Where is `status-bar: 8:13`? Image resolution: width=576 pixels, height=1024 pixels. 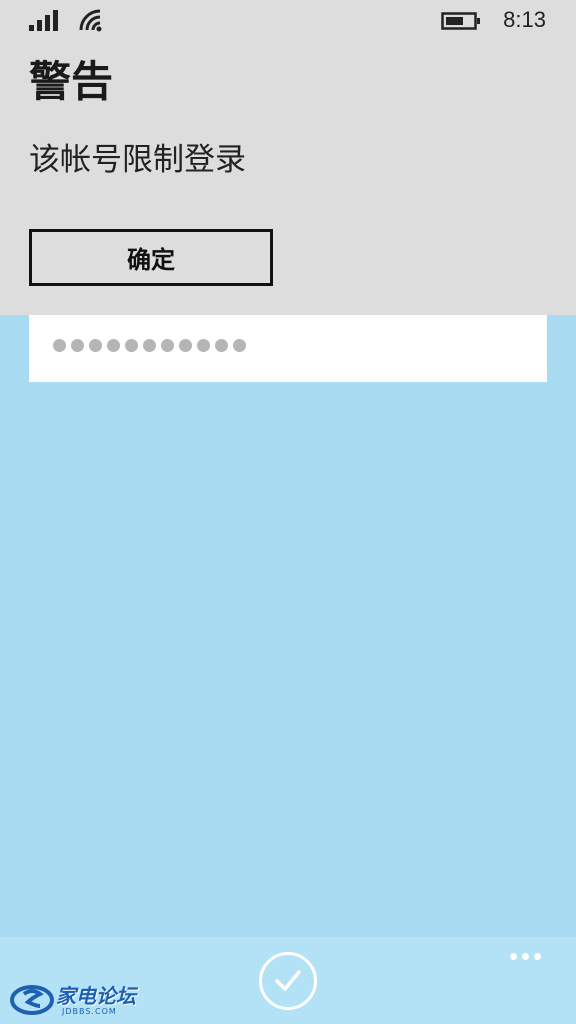 status-bar: 8:13 is located at coordinates (288, 20).